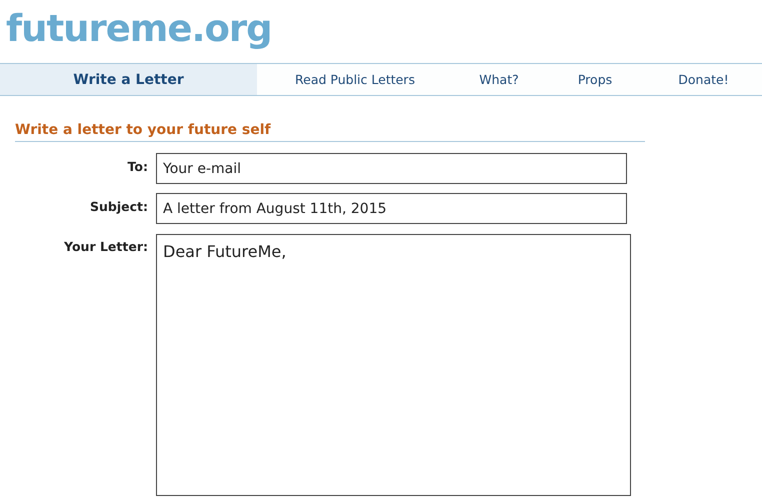 The image size is (762, 498). What do you see at coordinates (499, 79) in the screenshot?
I see `nav-tab: What?` at bounding box center [499, 79].